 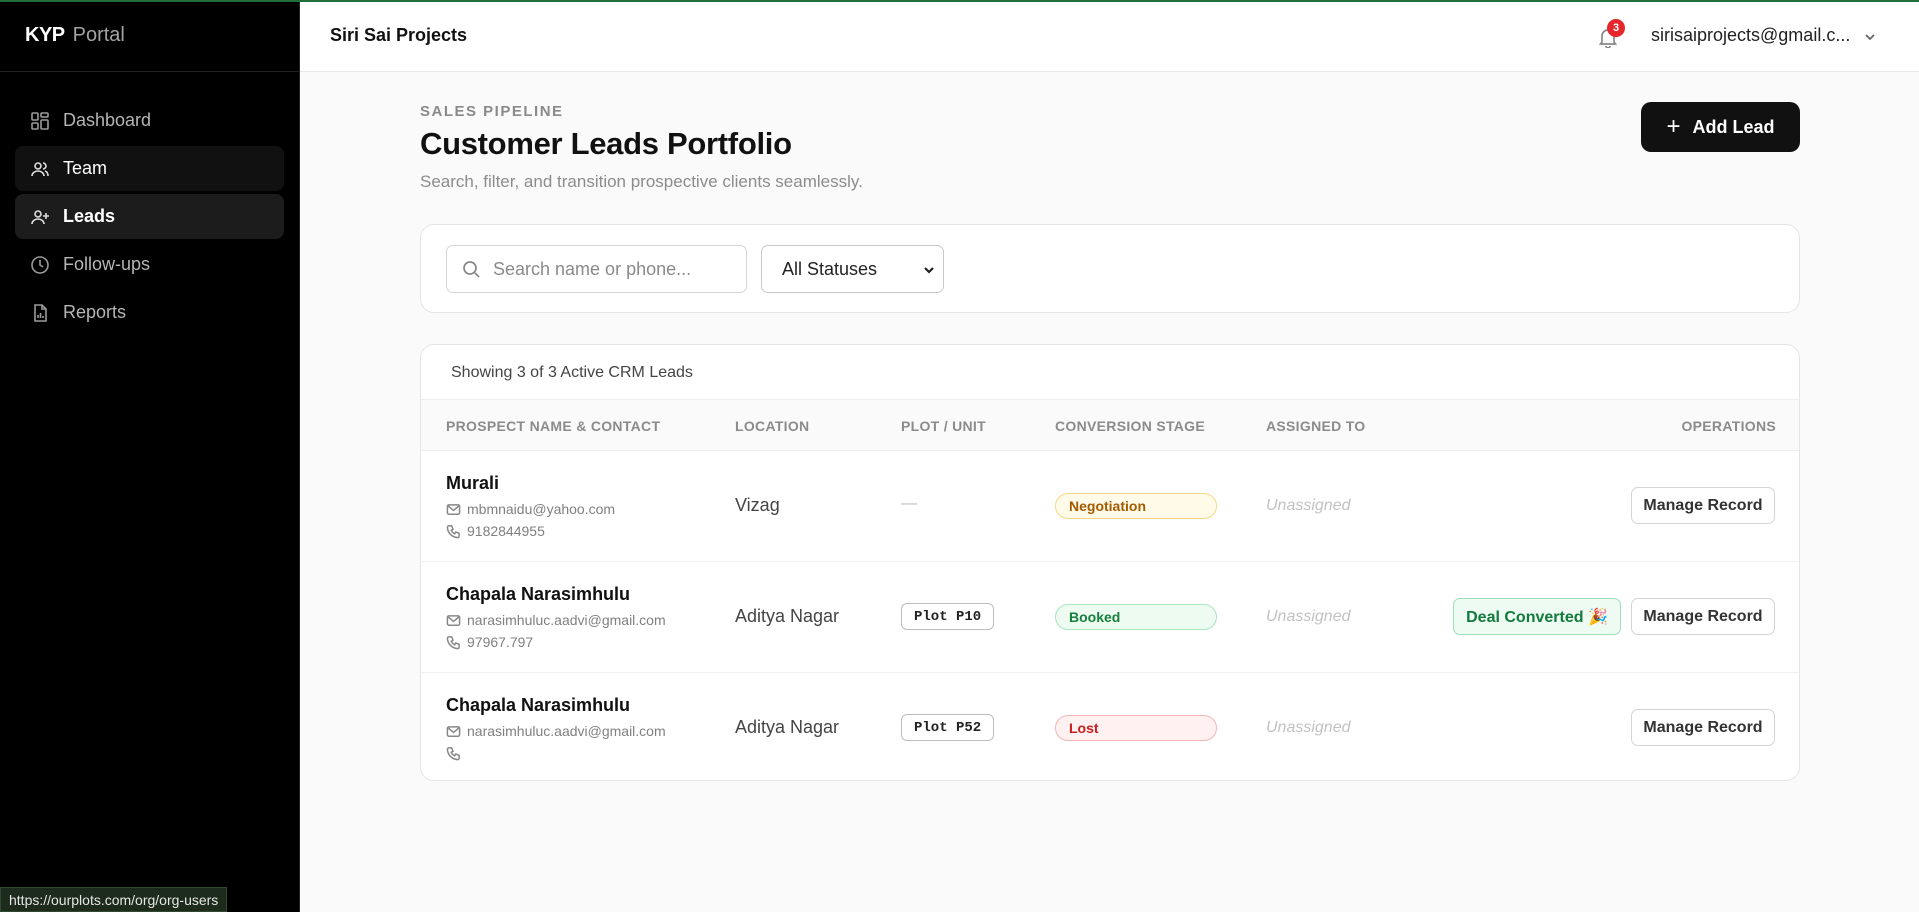 What do you see at coordinates (471, 269) in the screenshot?
I see `search-icon` at bounding box center [471, 269].